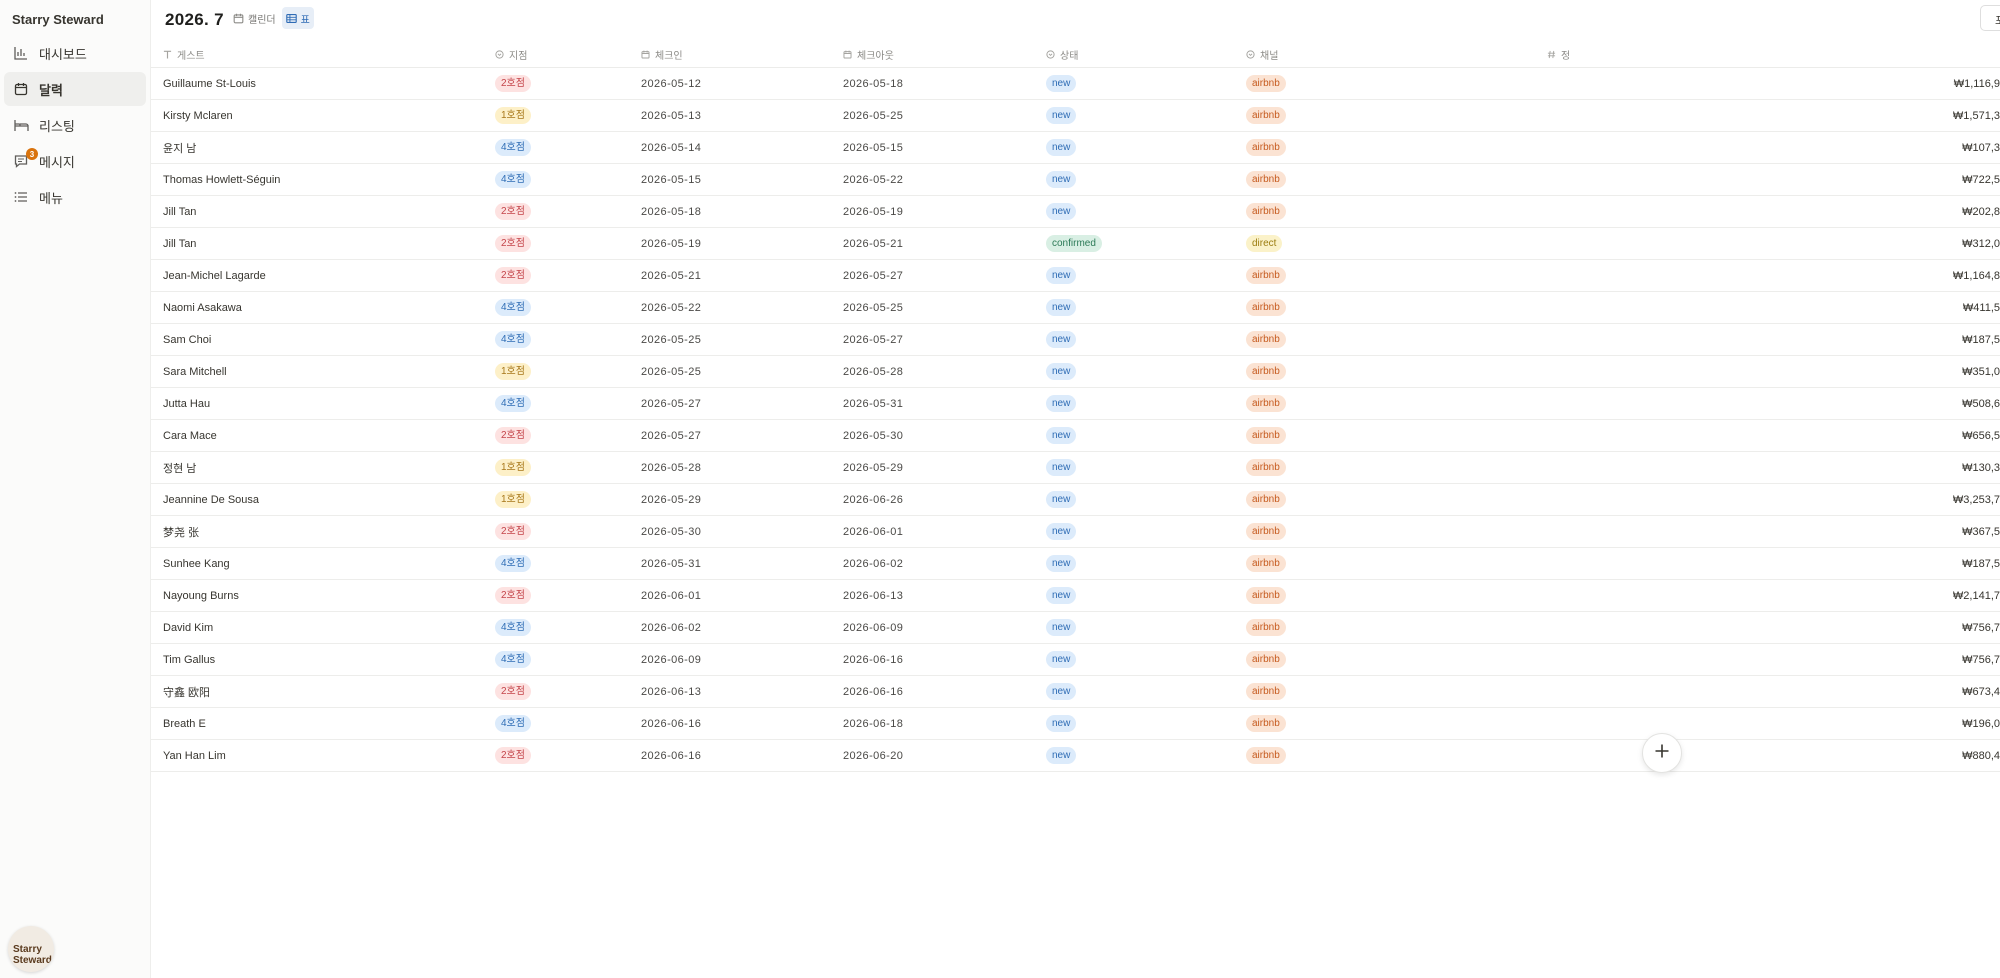 This screenshot has height=978, width=2000. Describe the element at coordinates (1981, 435) in the screenshot. I see `amount-value: ₩656,5` at that location.